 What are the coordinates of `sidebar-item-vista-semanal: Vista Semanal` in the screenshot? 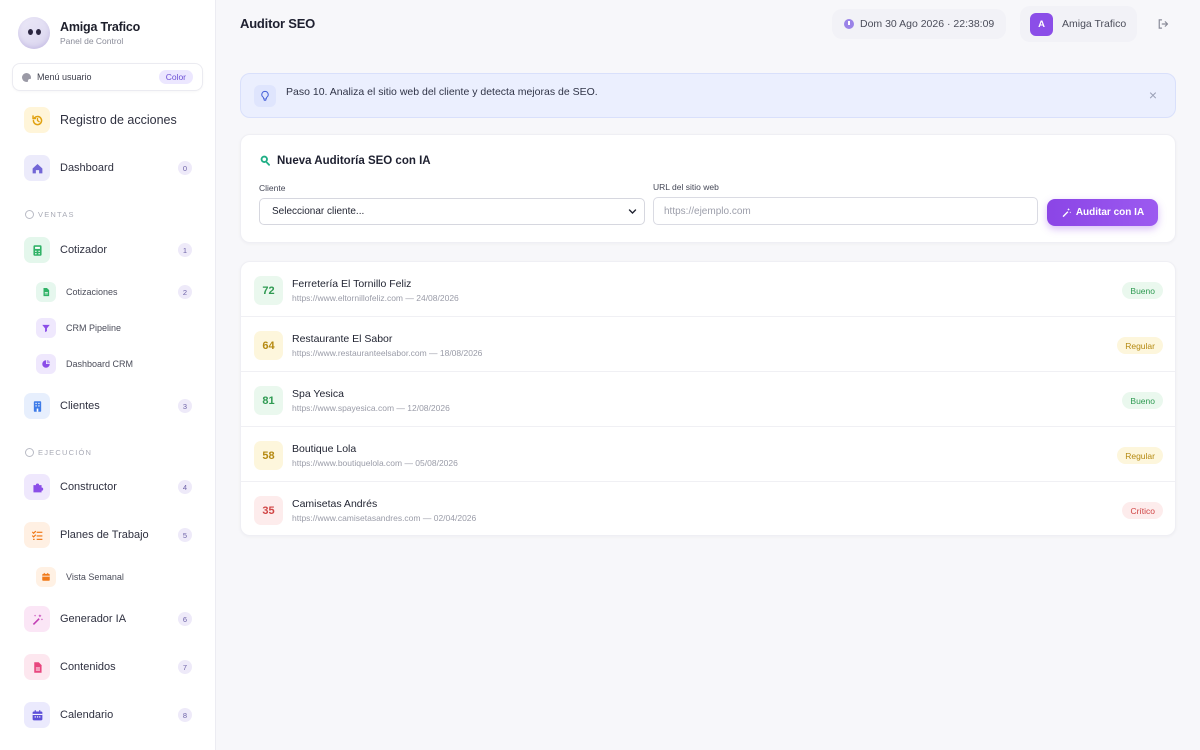 It's located at (114, 577).